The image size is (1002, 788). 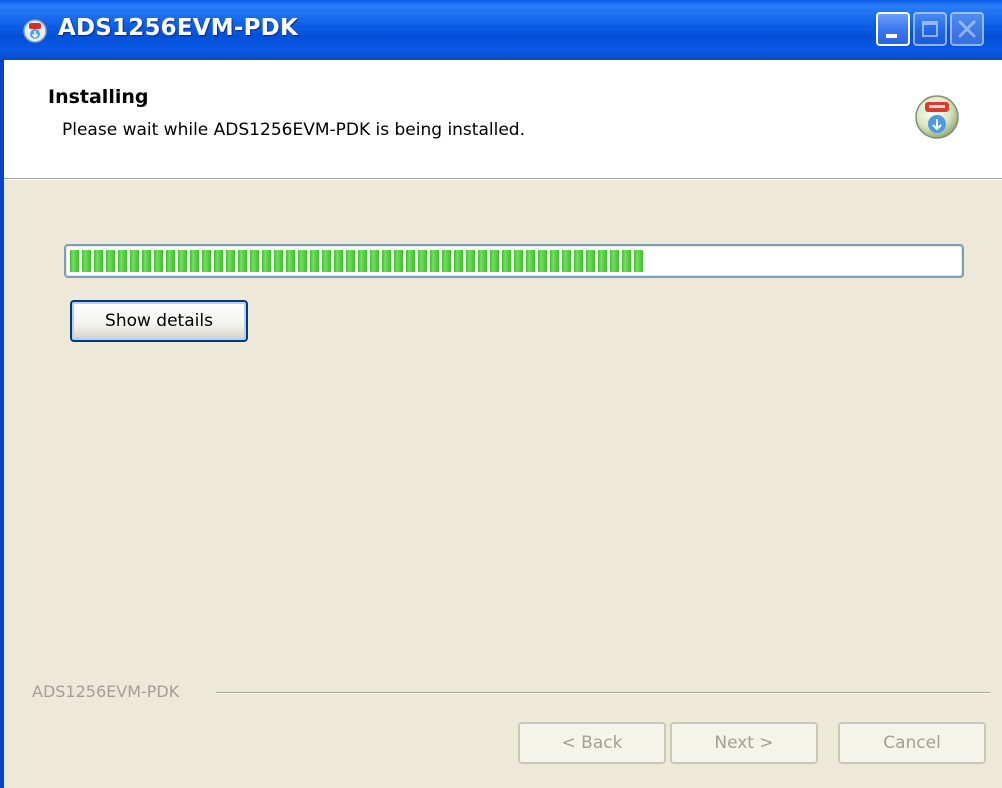 I want to click on maximize-button, so click(x=930, y=29).